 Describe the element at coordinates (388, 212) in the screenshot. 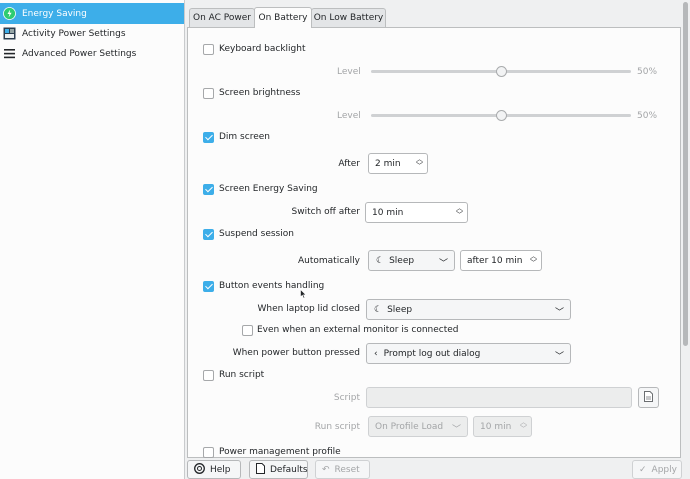

I see `switch-off-after-value: 10 min` at that location.